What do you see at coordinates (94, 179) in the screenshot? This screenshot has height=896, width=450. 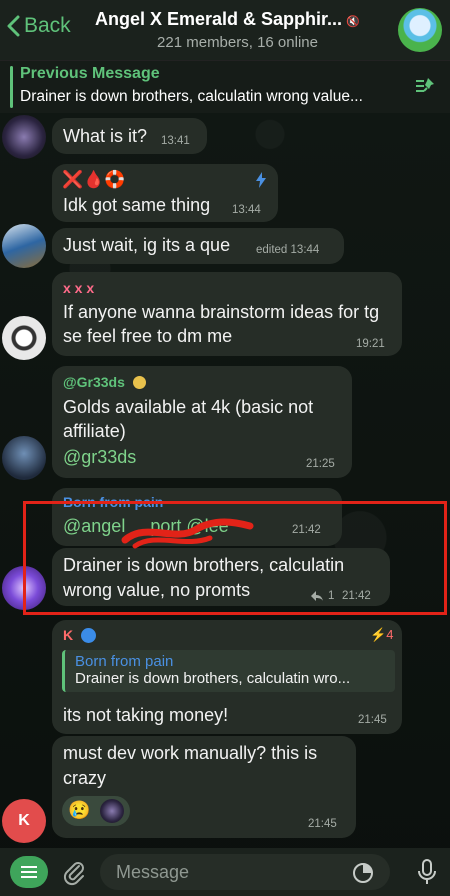 I see `message-emoji: ❌🩸🛟` at bounding box center [94, 179].